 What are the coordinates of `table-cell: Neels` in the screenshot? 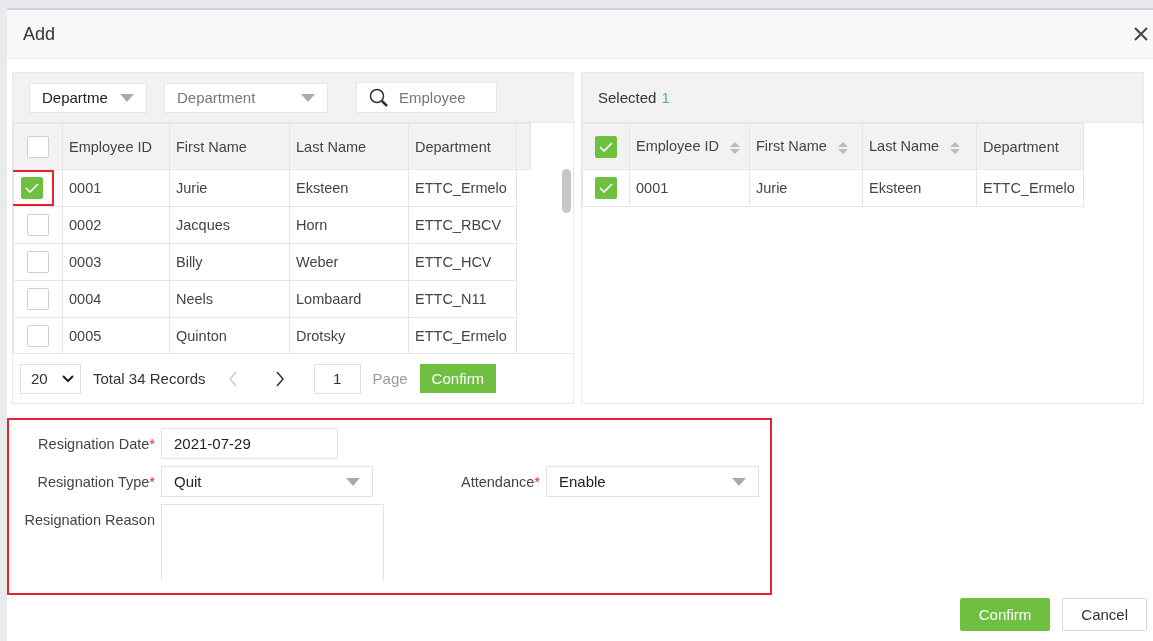 It's located at (229, 299).